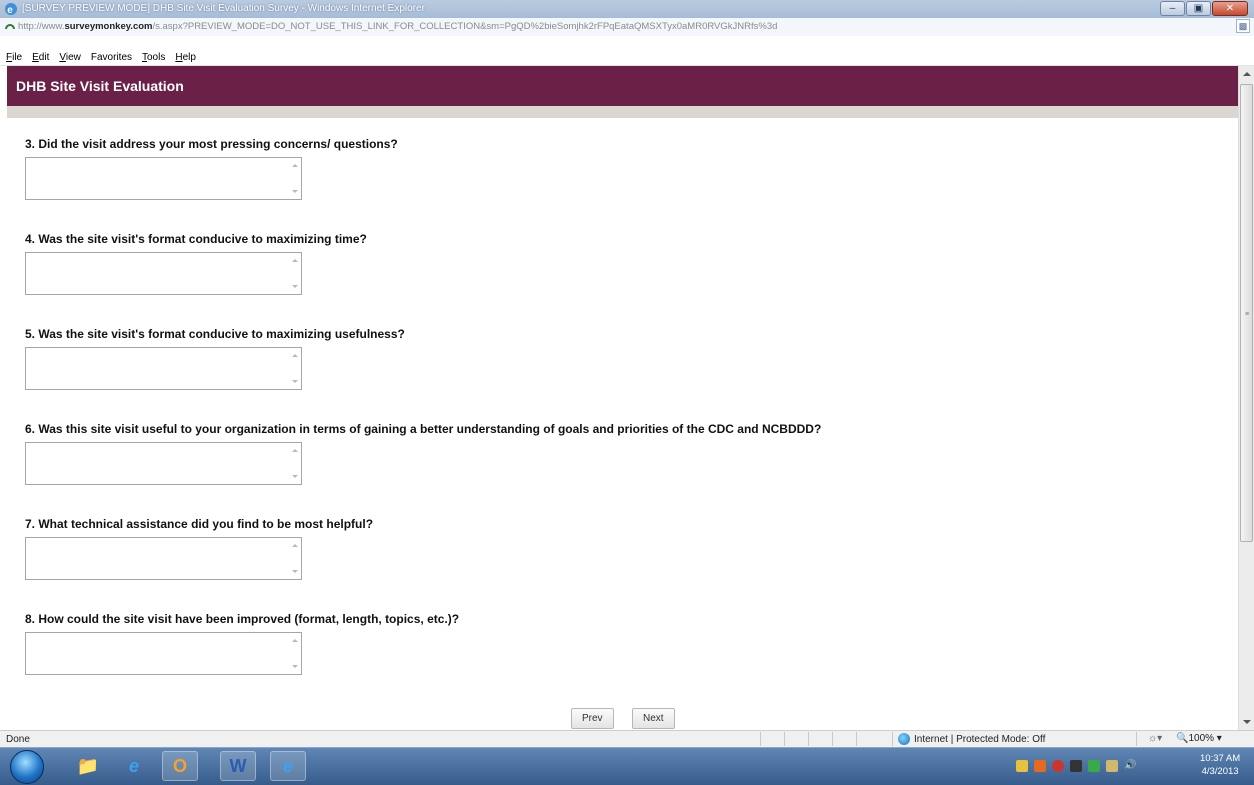 The height and width of the screenshot is (785, 1254). What do you see at coordinates (18, 739) in the screenshot?
I see `status-text: Done` at bounding box center [18, 739].